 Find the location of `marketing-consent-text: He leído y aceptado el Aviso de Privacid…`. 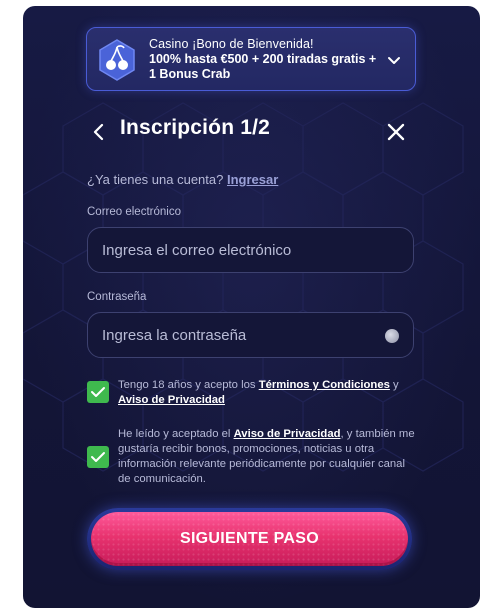

marketing-consent-text: He leído y aceptado el Aviso de Privacid… is located at coordinates (268, 457).